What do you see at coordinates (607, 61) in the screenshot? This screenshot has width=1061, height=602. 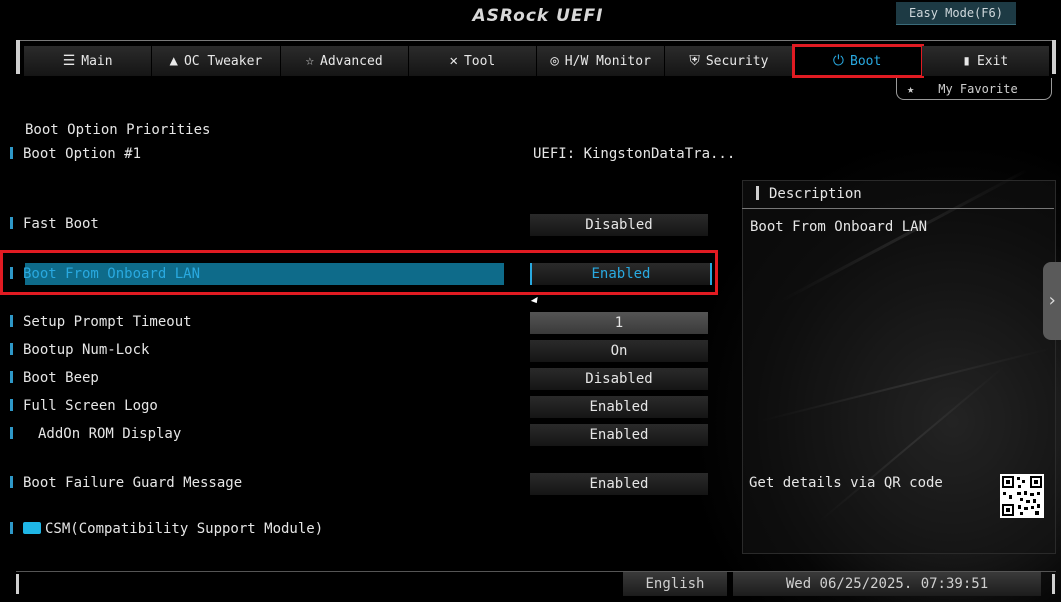 I see `tab-label: H/W Monitor` at bounding box center [607, 61].